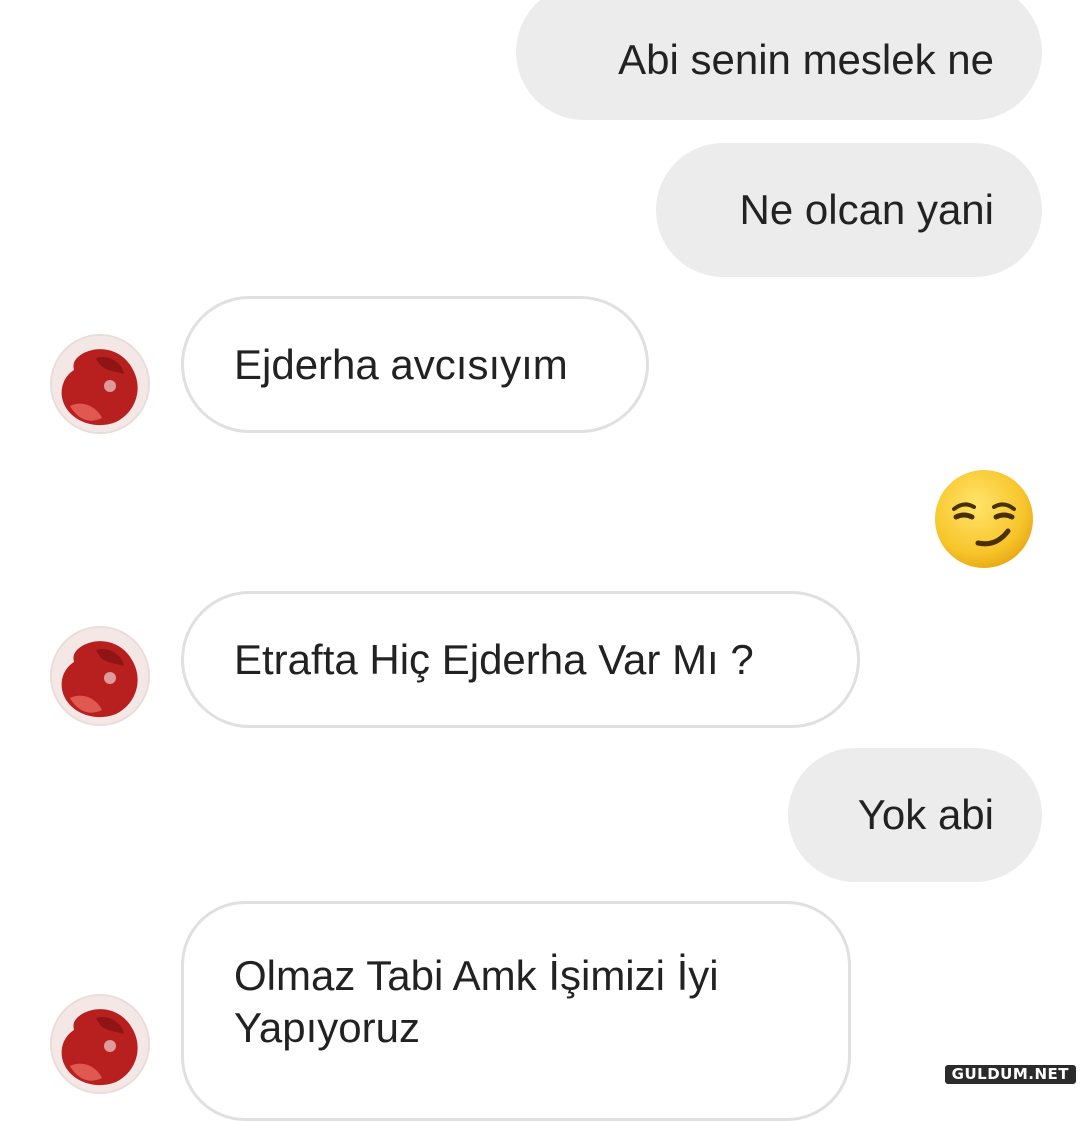 The width and height of the screenshot is (1080, 1121). What do you see at coordinates (494, 659) in the screenshot?
I see `message-text: Etrafta Hiç Ejderha Var Mı ?` at bounding box center [494, 659].